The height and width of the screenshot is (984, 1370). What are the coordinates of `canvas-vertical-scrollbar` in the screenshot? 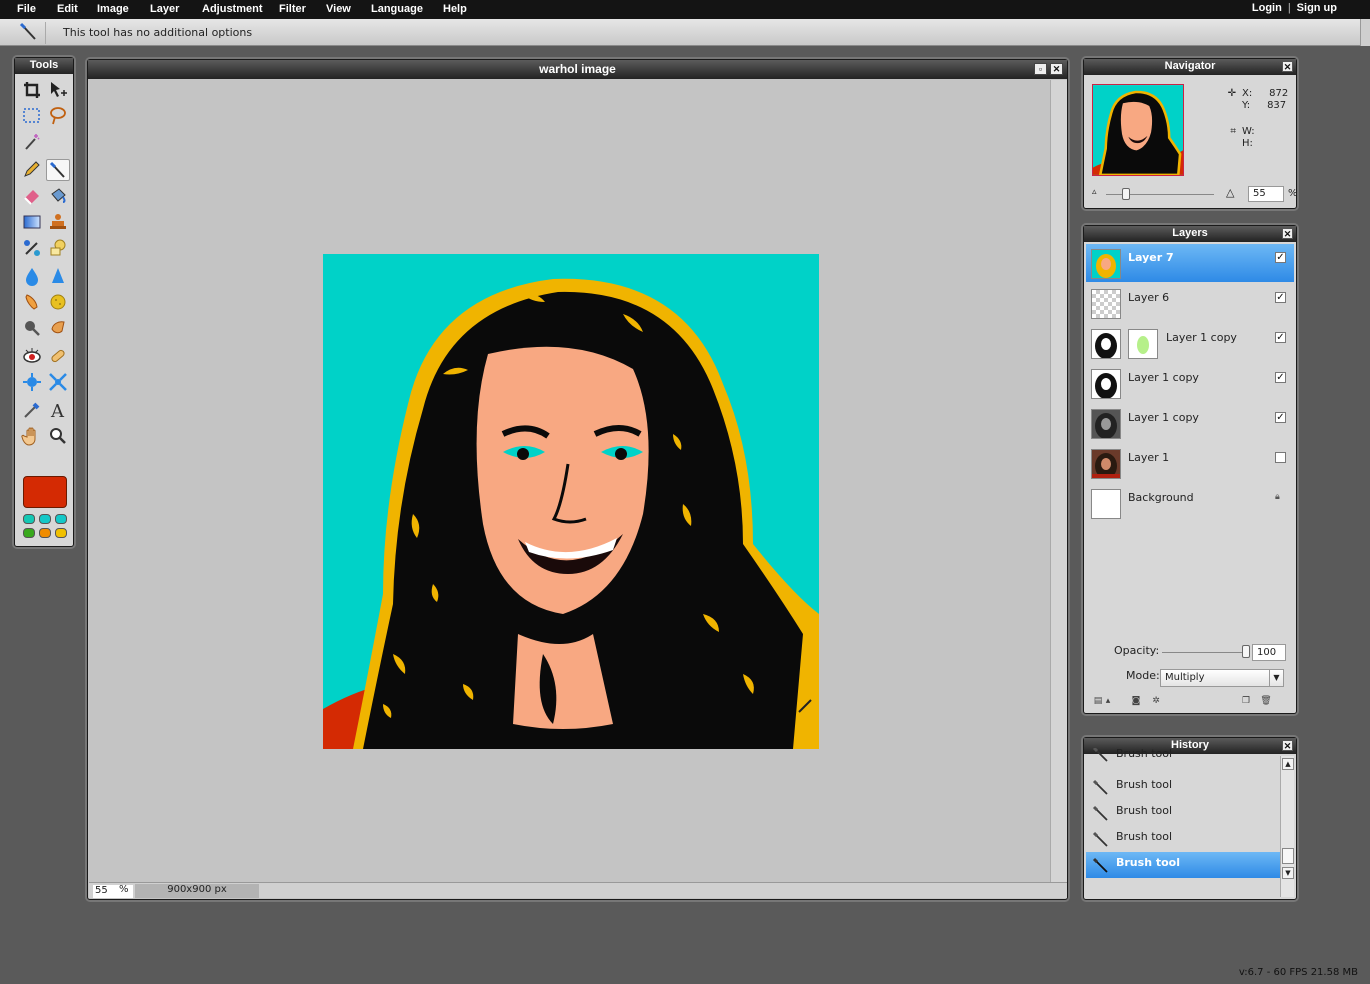 It's located at (1058, 481).